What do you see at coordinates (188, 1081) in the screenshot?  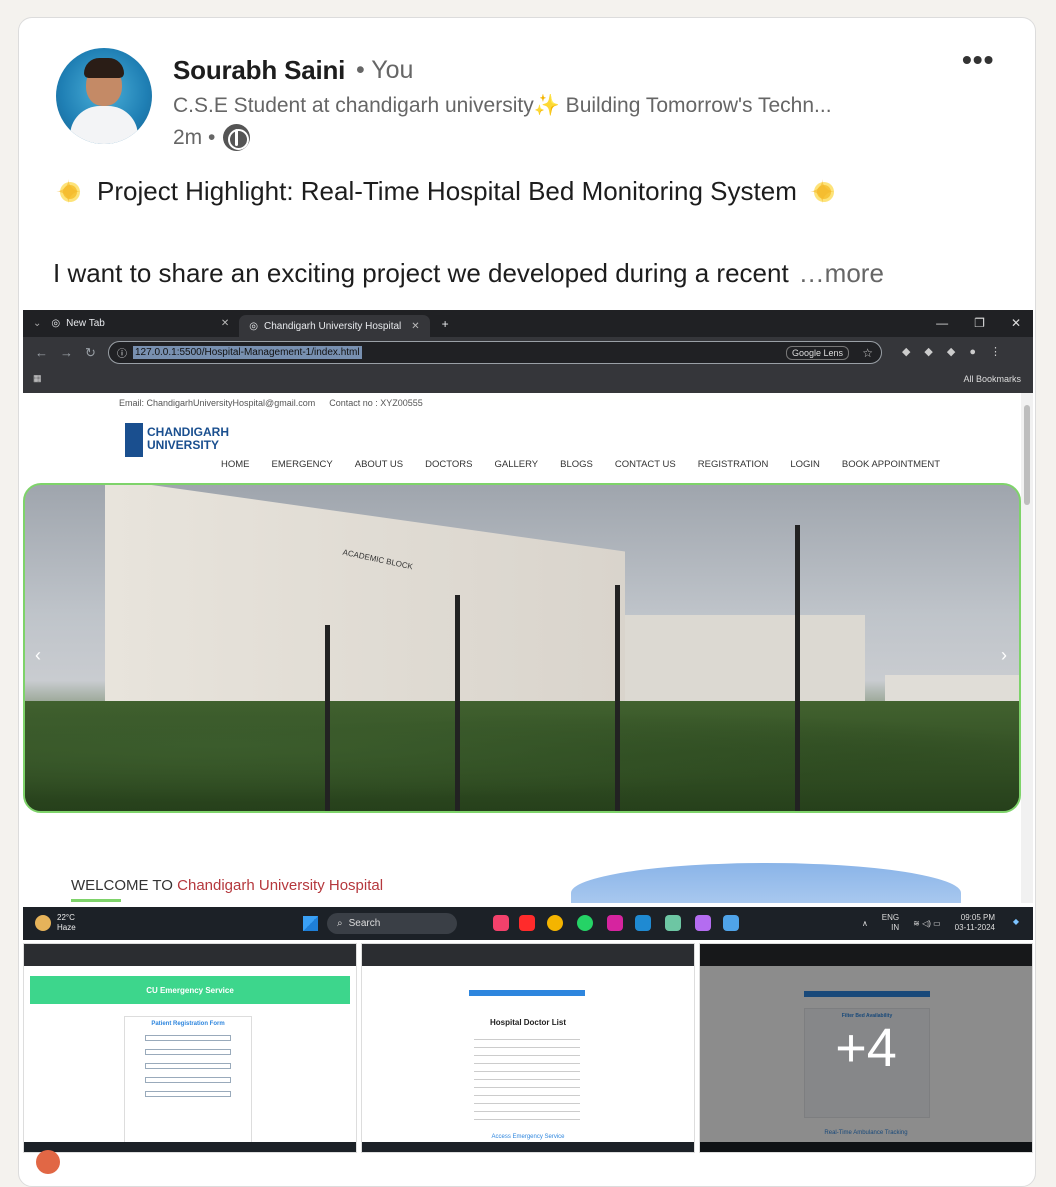 I see `registration-form: Patient Registration Form` at bounding box center [188, 1081].